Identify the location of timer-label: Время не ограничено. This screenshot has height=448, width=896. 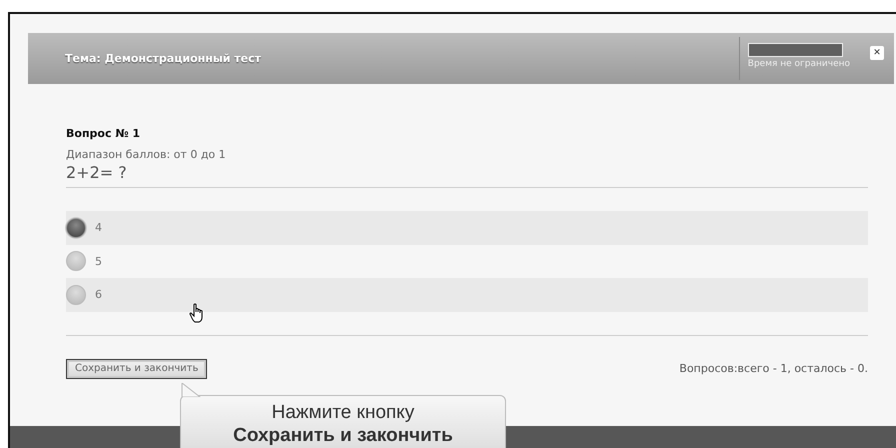
(799, 64).